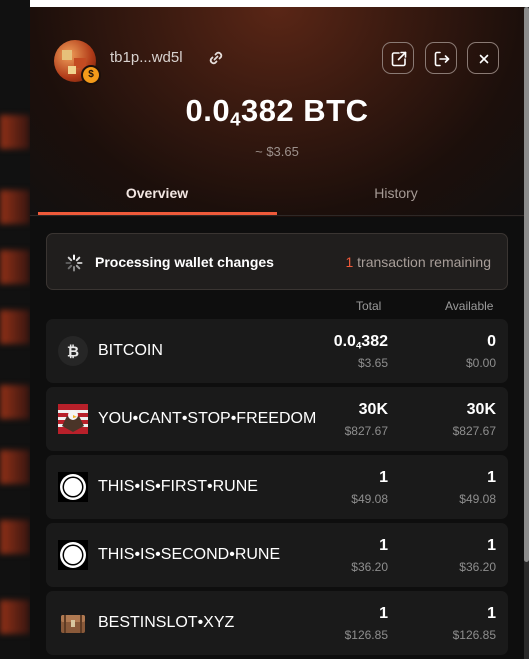 Image resolution: width=529 pixels, height=659 pixels. Describe the element at coordinates (130, 350) in the screenshot. I see `asset-name: BITCOIN` at that location.